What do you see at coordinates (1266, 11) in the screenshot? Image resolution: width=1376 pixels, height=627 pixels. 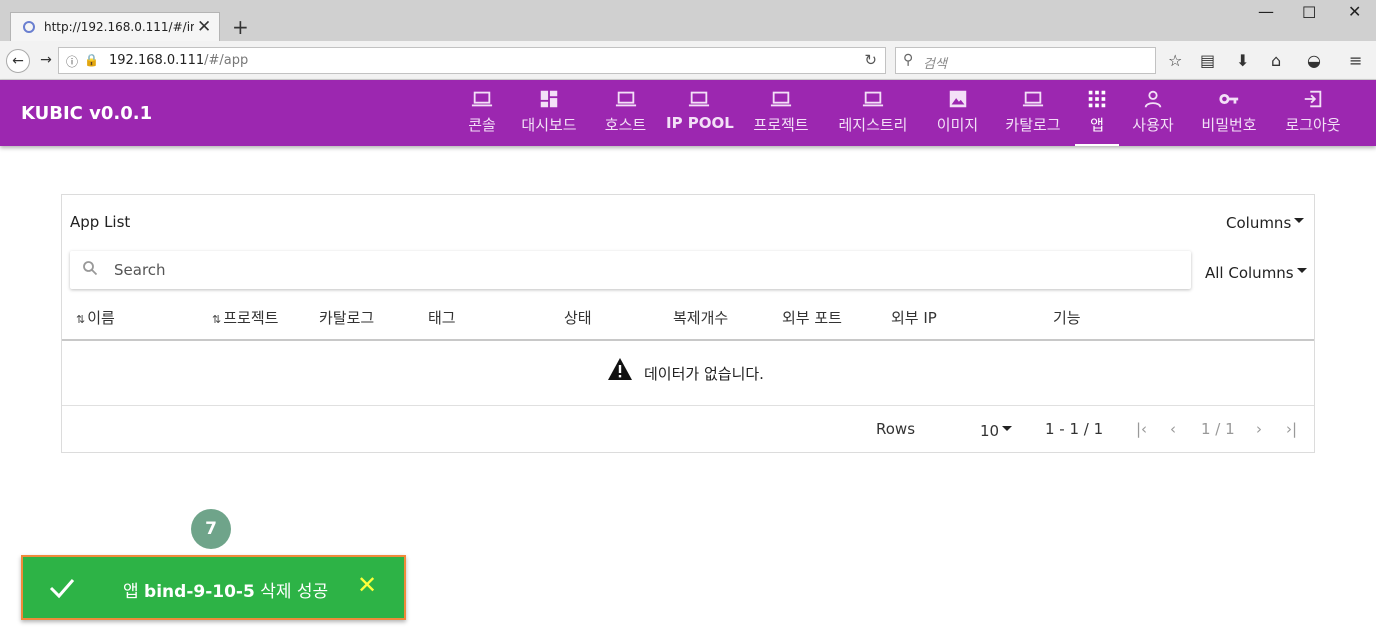 I see `minimize-icon: —` at bounding box center [1266, 11].